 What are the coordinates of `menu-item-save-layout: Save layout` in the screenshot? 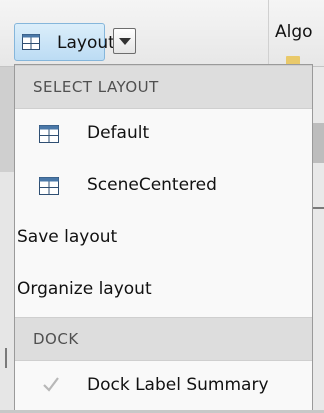 It's located at (163, 239).